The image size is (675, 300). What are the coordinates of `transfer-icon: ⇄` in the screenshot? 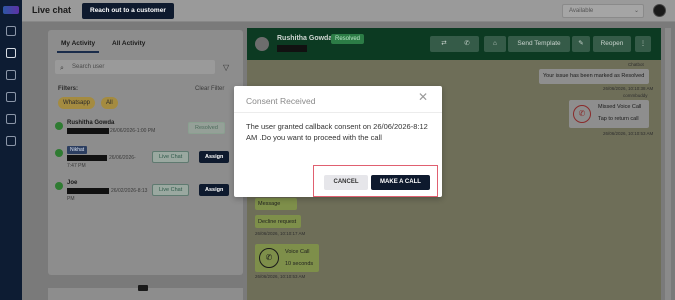 It's located at (444, 44).